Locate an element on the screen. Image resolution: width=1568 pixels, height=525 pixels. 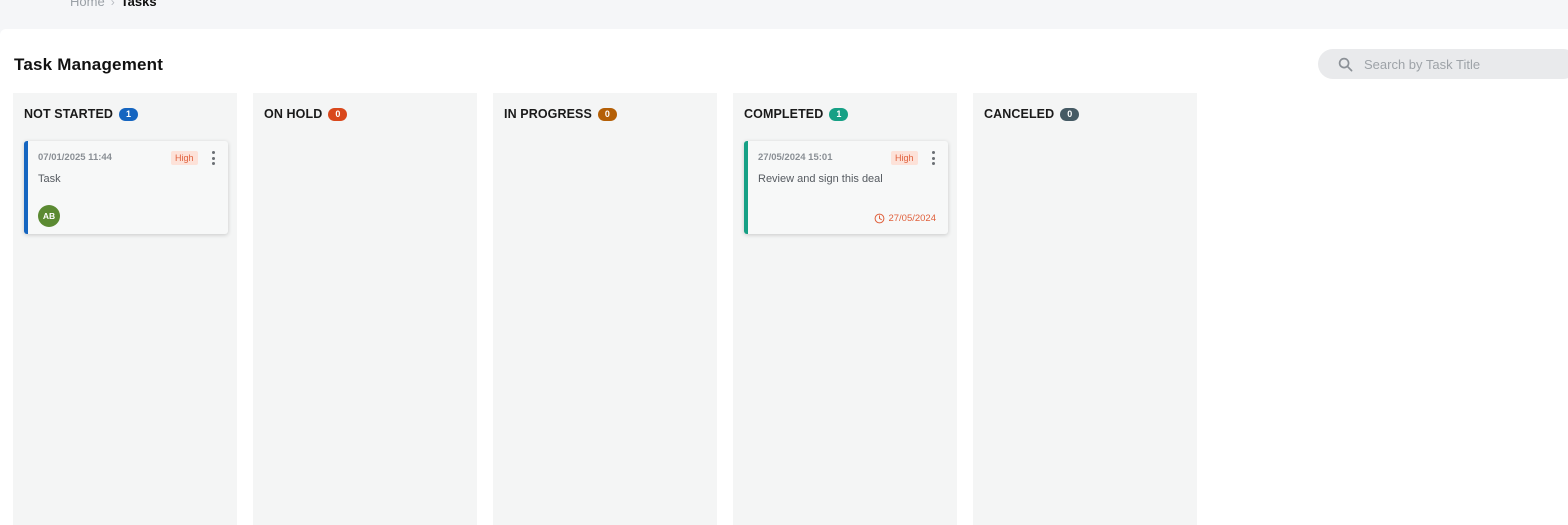
task-title: Review and sign this deal is located at coordinates (820, 179).